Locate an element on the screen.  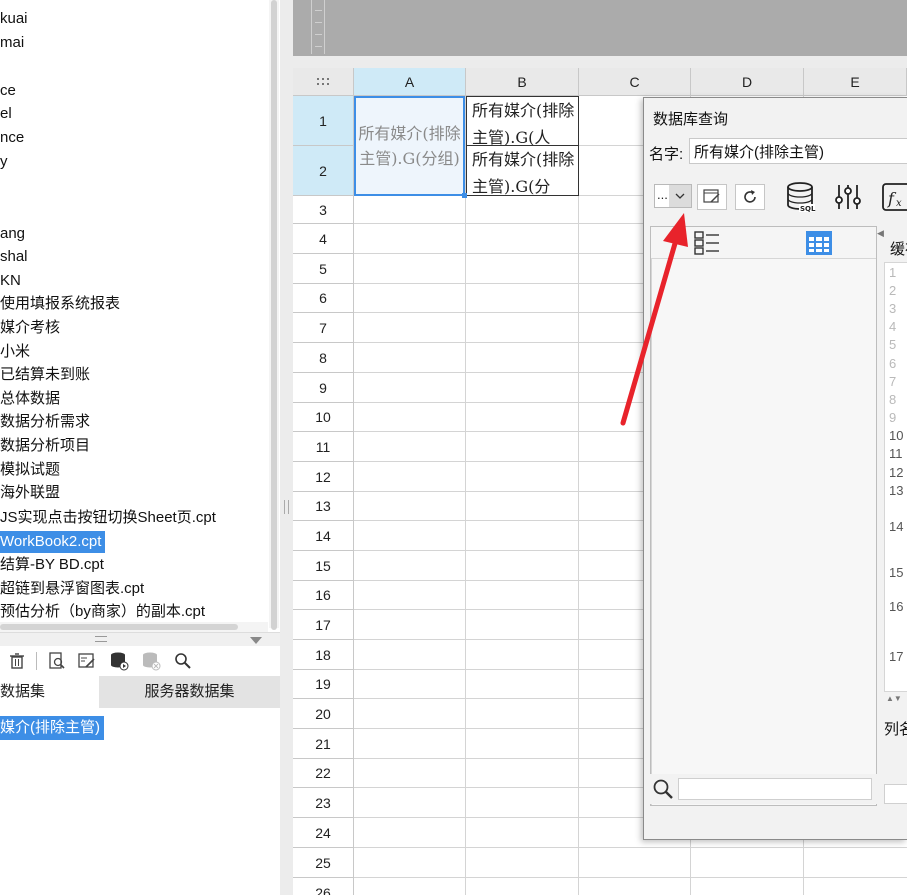
row-header: 11 is located at coordinates (323, 447).